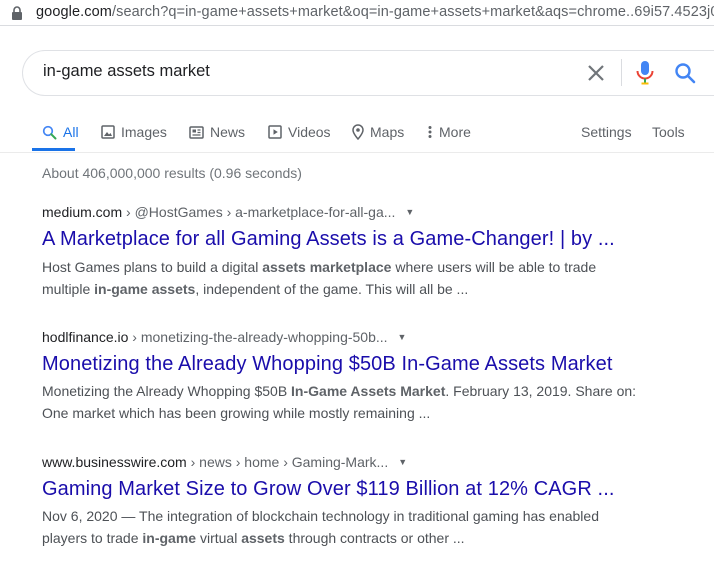  Describe the element at coordinates (541, 391) in the screenshot. I see `snippet-text: . February 13, 2019. Share on:` at that location.